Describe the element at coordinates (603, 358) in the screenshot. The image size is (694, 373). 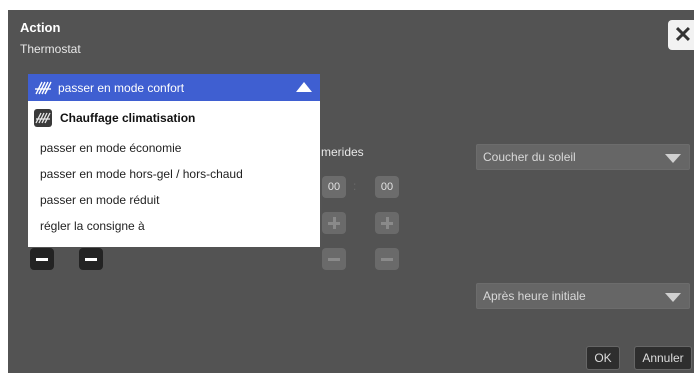
I see `ok-button: OK` at that location.